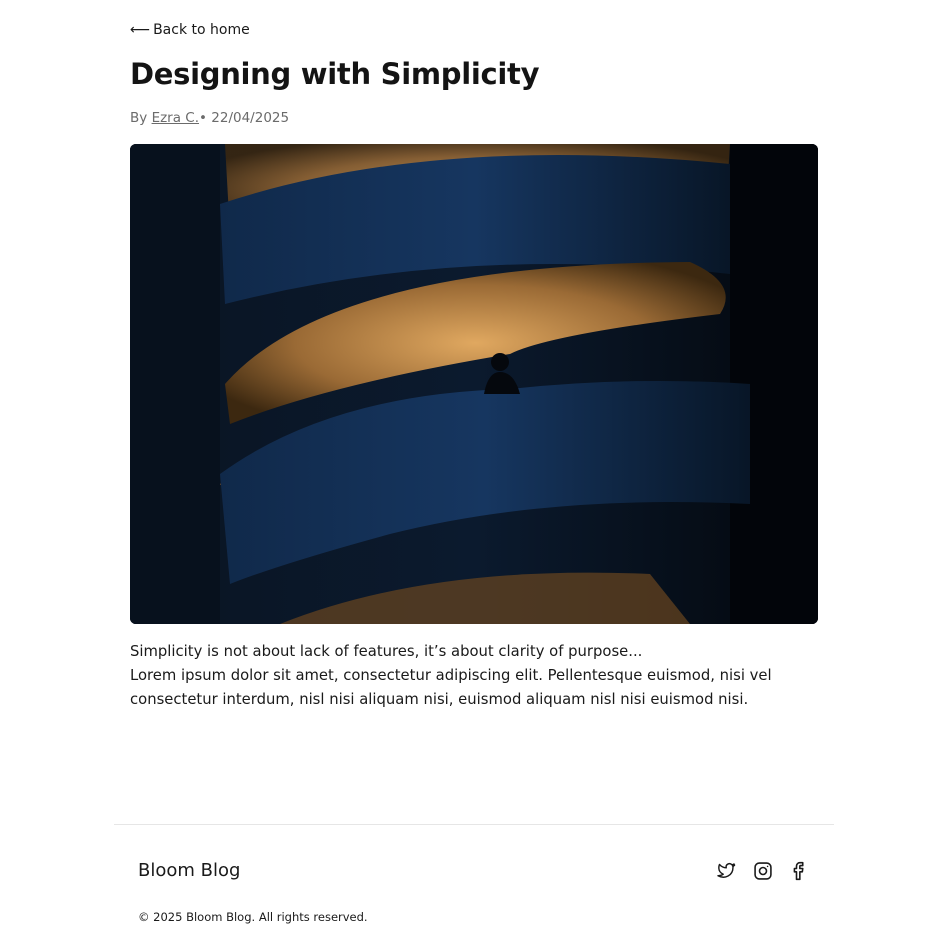 This screenshot has height=947, width=947. What do you see at coordinates (253, 917) in the screenshot?
I see `copyright-text: © 2025 Bloom Blog. All rights reserved.` at bounding box center [253, 917].